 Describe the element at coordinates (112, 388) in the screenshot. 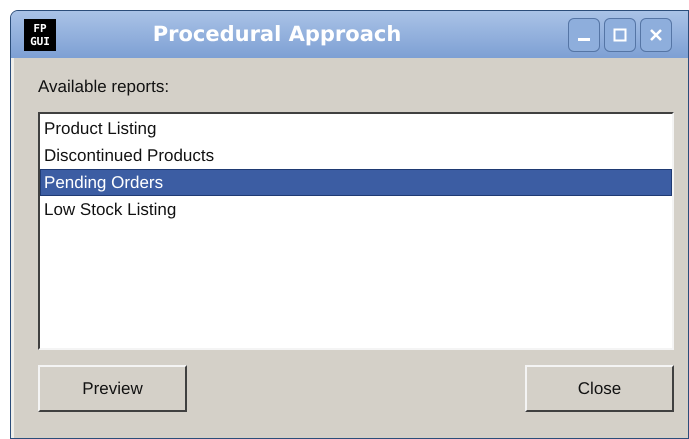

I see `dialog-button: Preview` at that location.